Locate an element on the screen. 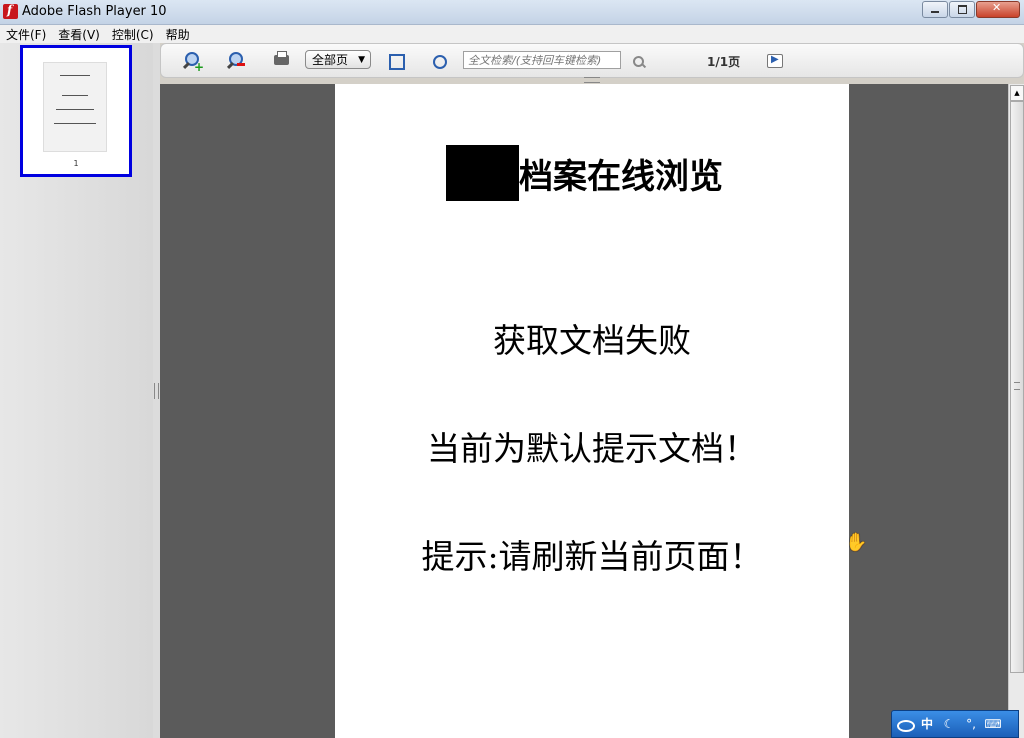  zoom-in-icon: + is located at coordinates (193, 62).